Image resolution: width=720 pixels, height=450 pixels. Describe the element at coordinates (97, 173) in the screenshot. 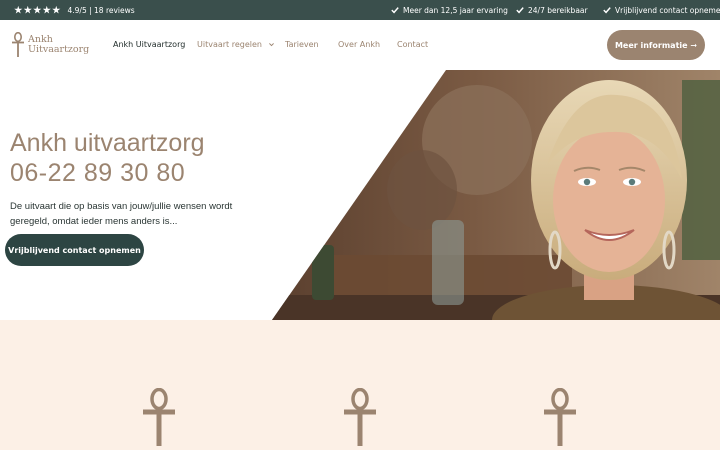

I see `hero-phone-number: 06-22 89 30 80` at that location.